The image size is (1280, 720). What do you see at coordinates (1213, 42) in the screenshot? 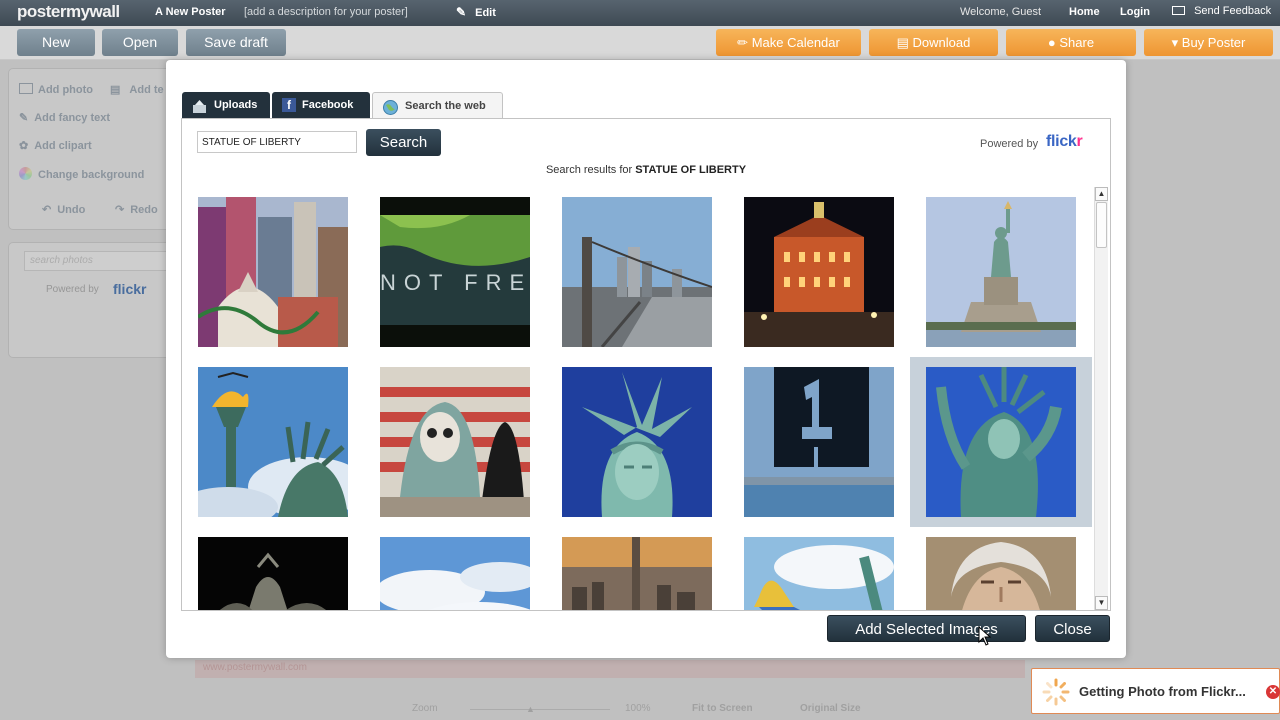
I see `buy-poster-label: Buy Poster` at bounding box center [1213, 42].